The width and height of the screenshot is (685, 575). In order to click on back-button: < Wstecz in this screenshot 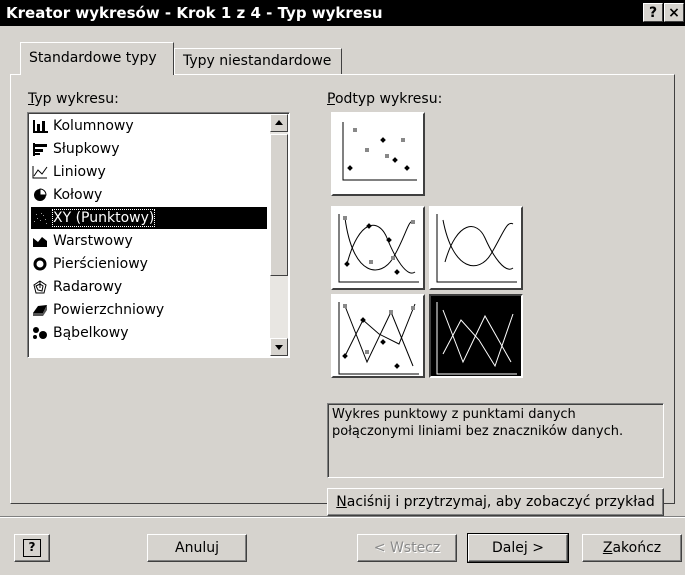, I will do `click(407, 548)`.